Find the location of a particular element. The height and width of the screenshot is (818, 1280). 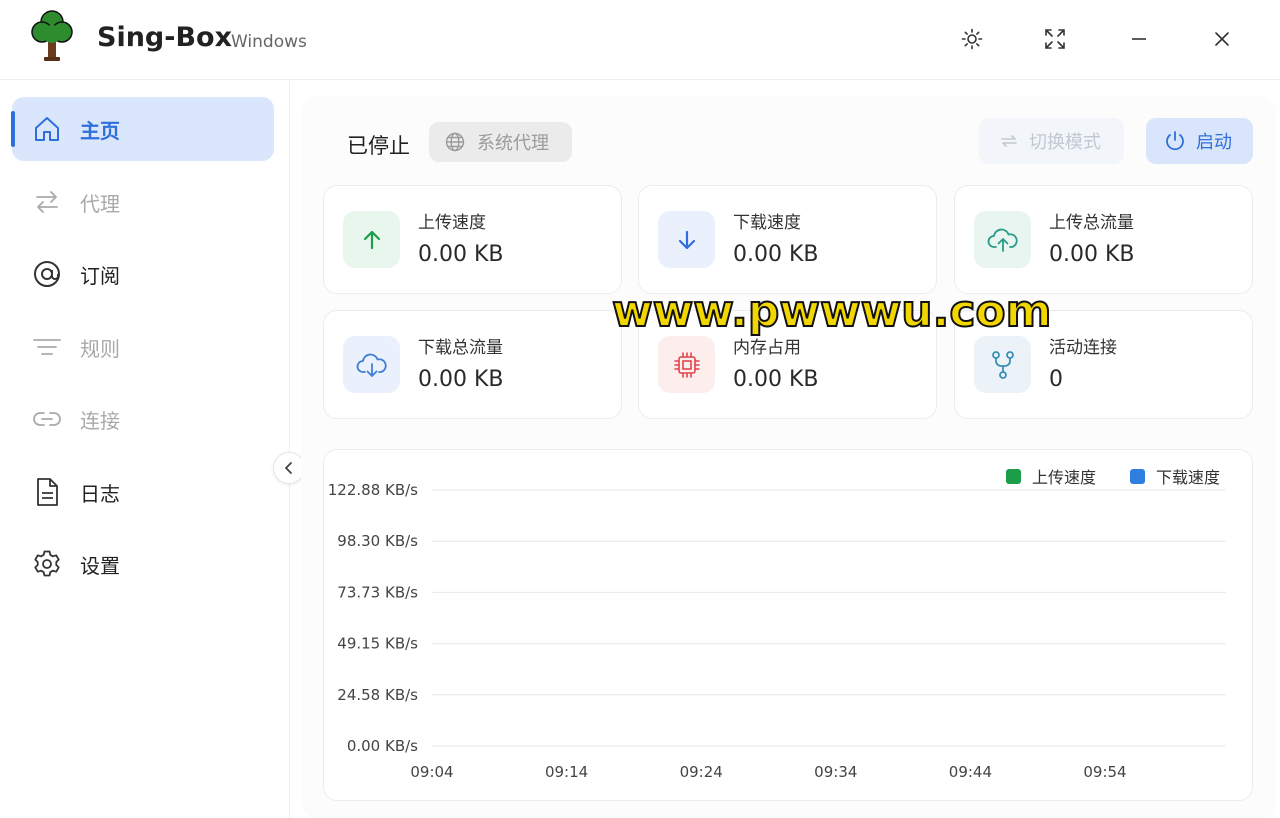

sidebar-item-label: 主页 is located at coordinates (100, 130).